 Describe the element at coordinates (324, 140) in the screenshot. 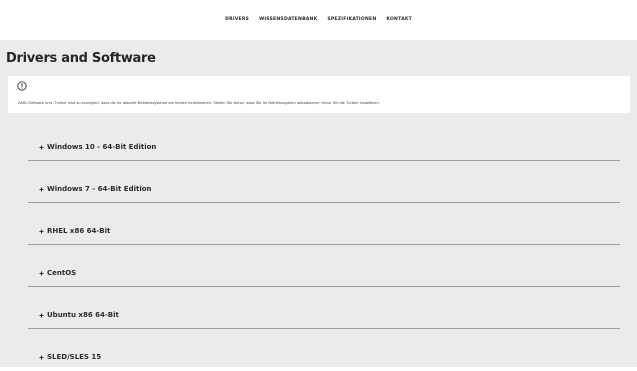

I see `os-item-windows-10: Windows 10 - 64-Bit Edition` at that location.